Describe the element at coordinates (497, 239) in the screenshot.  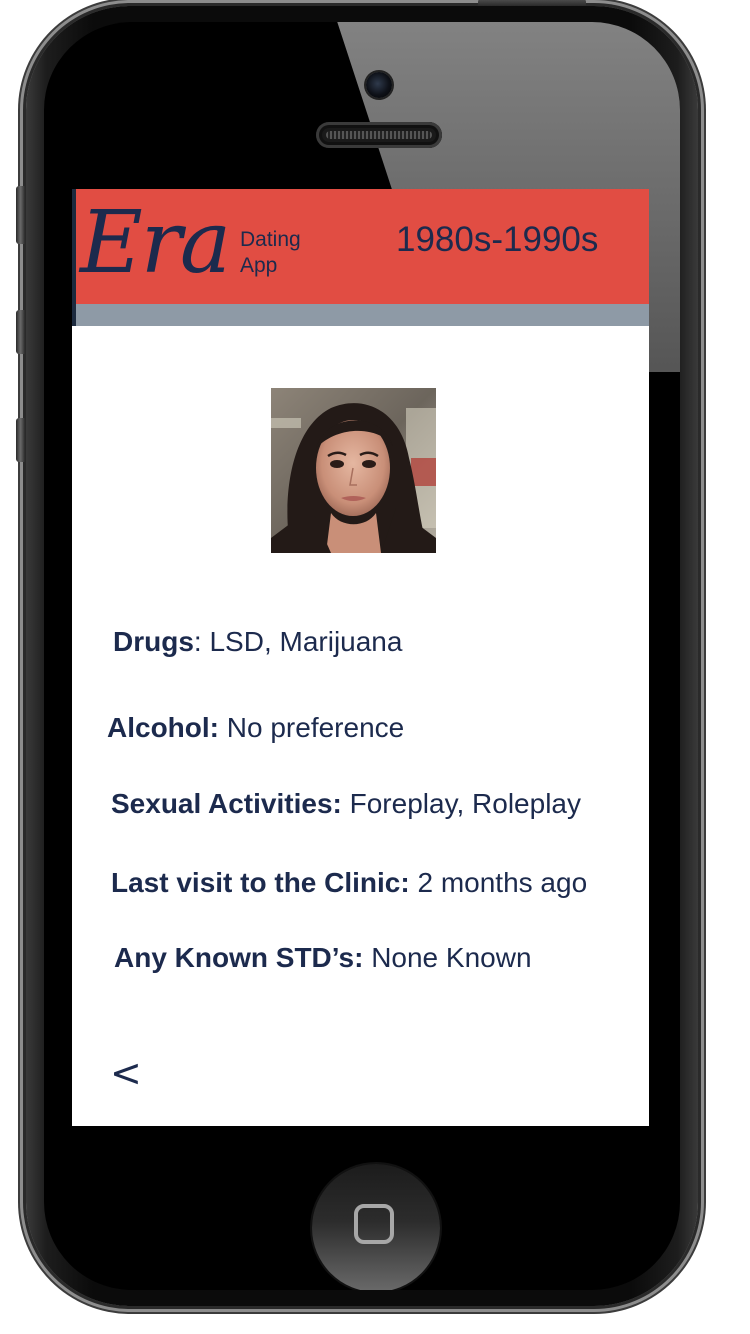
I see `era-range-title: 1980s-1990s` at that location.